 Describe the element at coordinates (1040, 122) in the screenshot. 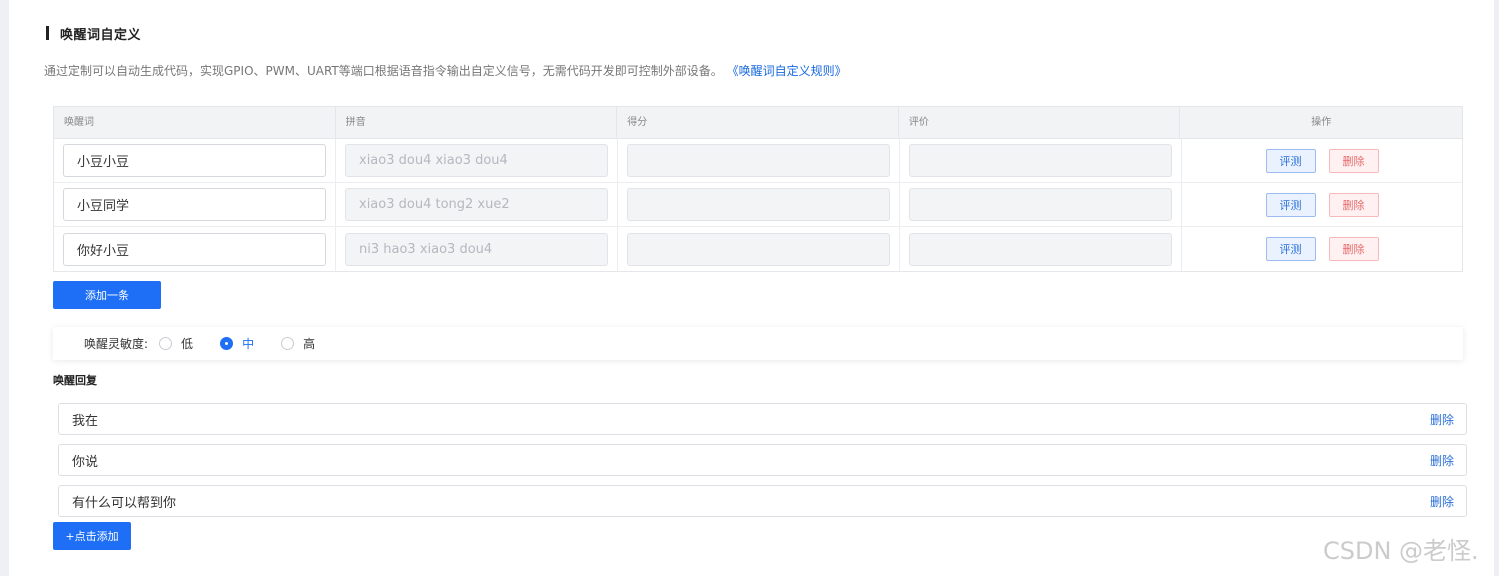

I see `header-rating: 评价` at that location.